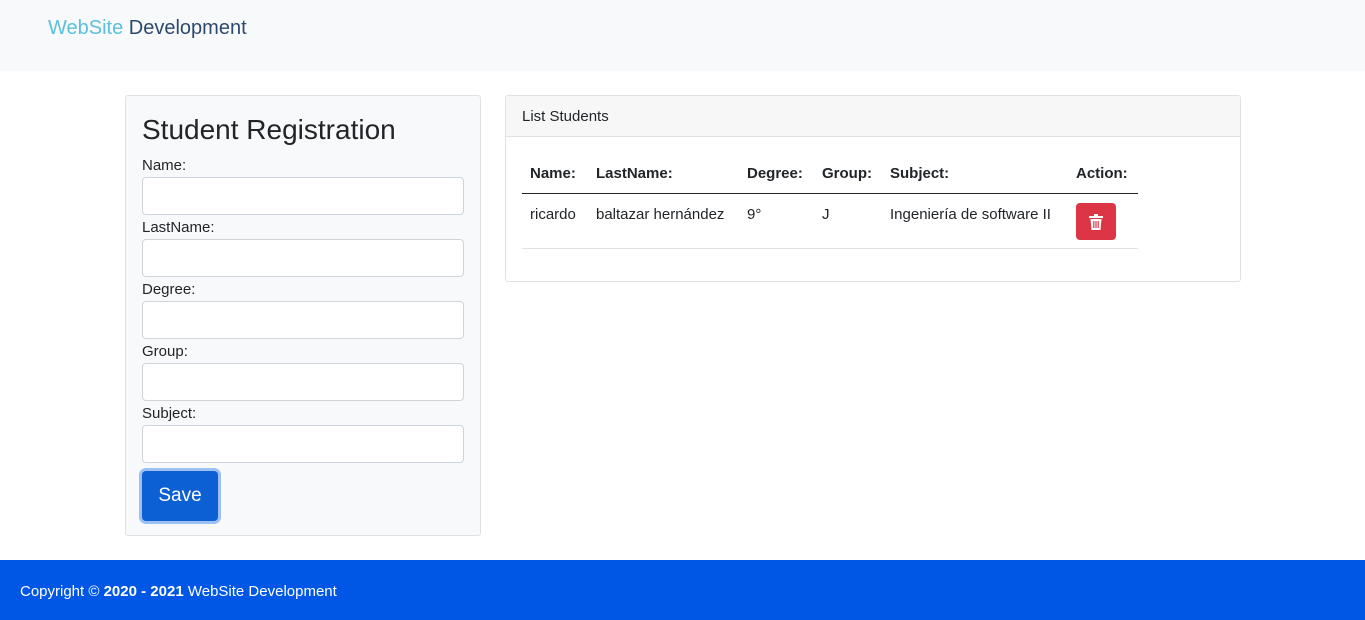 The width and height of the screenshot is (1365, 620). I want to click on group-label: Group:, so click(165, 351).